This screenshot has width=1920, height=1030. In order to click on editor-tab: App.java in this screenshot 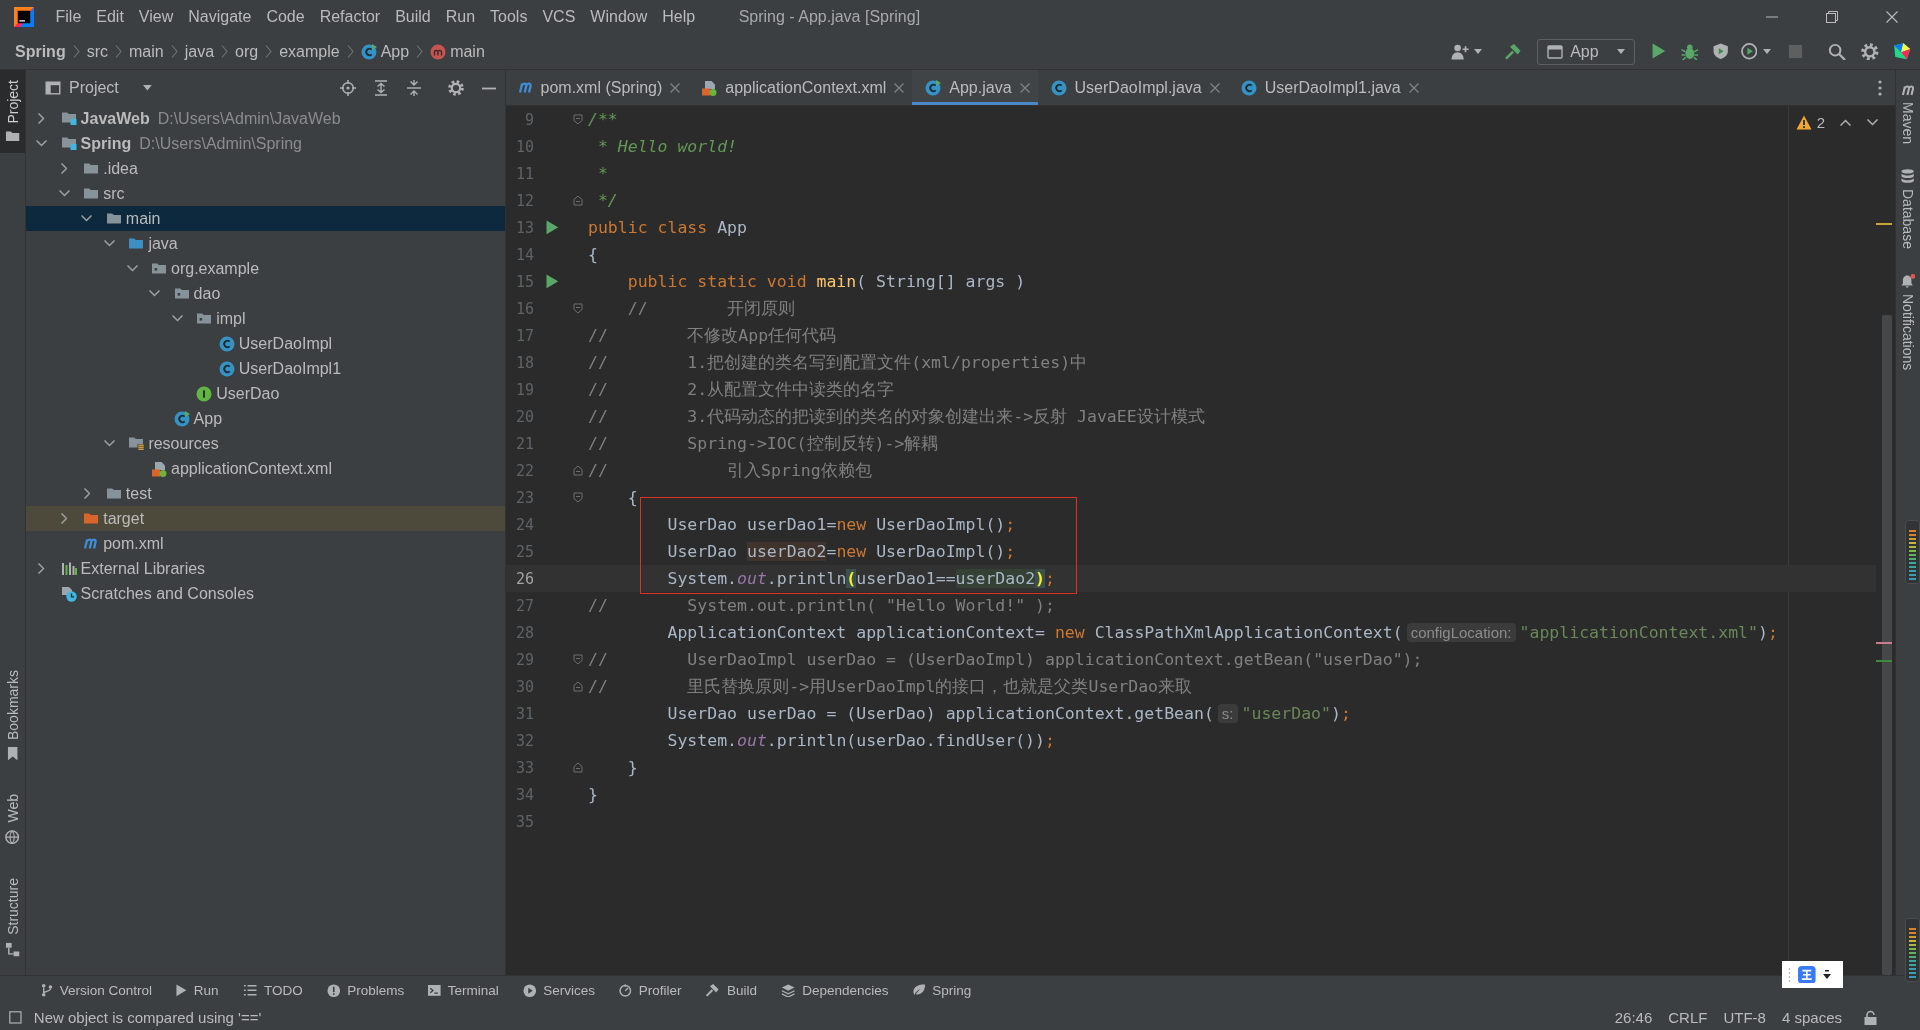, I will do `click(975, 87)`.